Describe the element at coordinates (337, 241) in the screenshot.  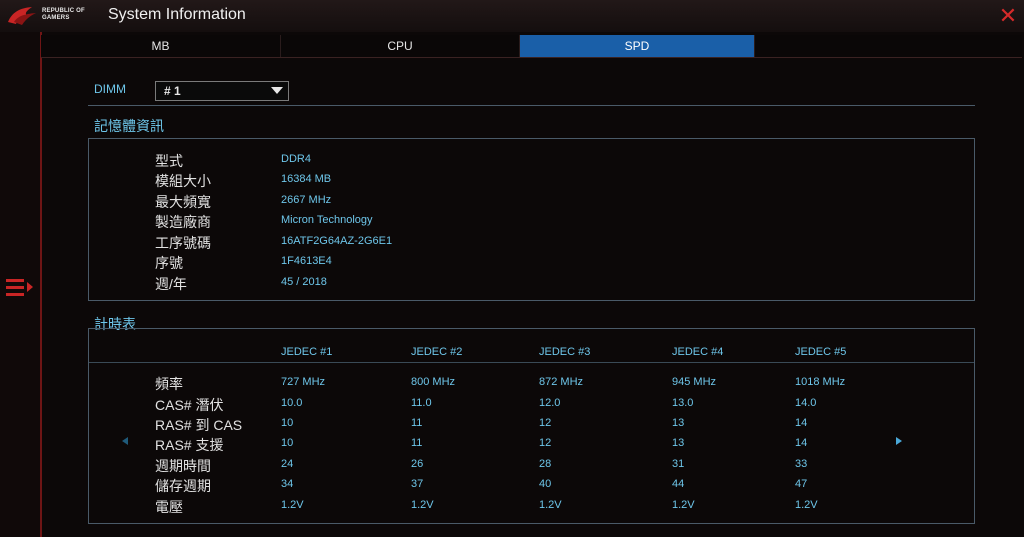
I see `memory-info-value: 16ATF2G64AZ-2G6E1` at that location.